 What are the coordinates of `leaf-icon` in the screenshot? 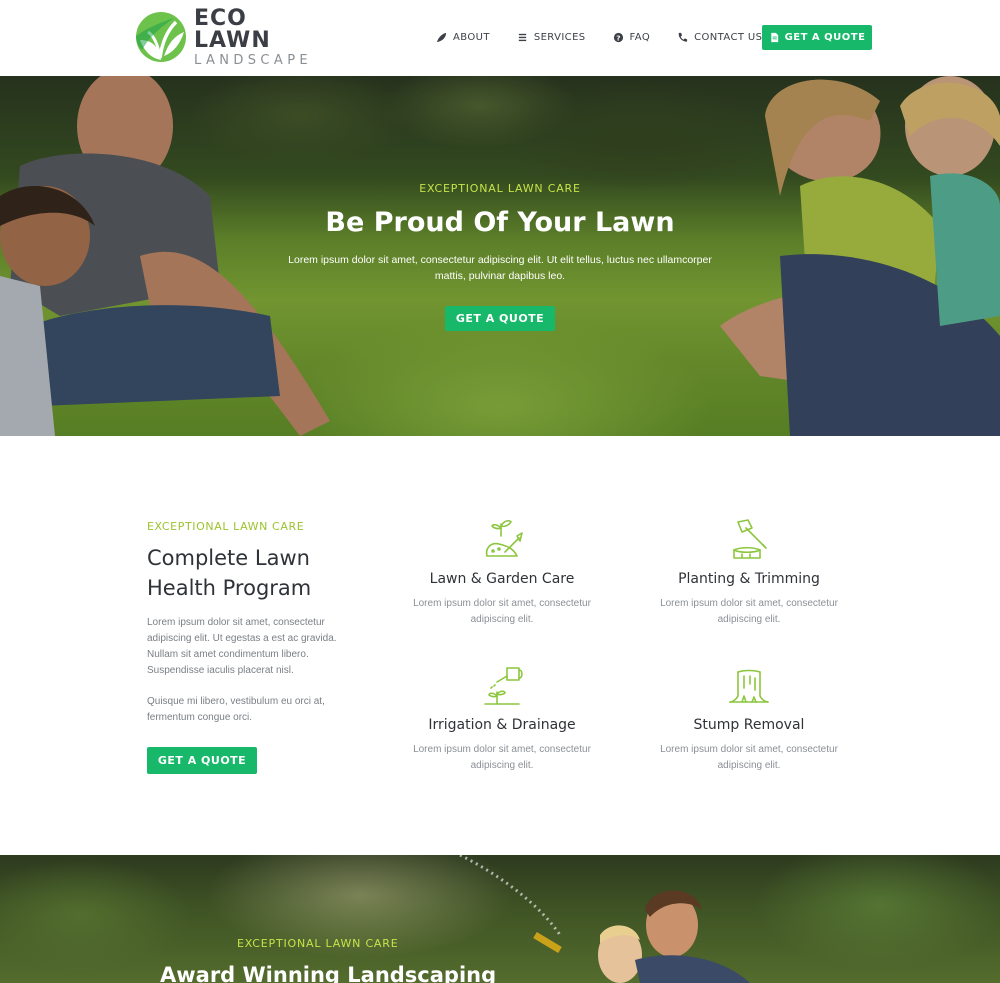 It's located at (441, 37).